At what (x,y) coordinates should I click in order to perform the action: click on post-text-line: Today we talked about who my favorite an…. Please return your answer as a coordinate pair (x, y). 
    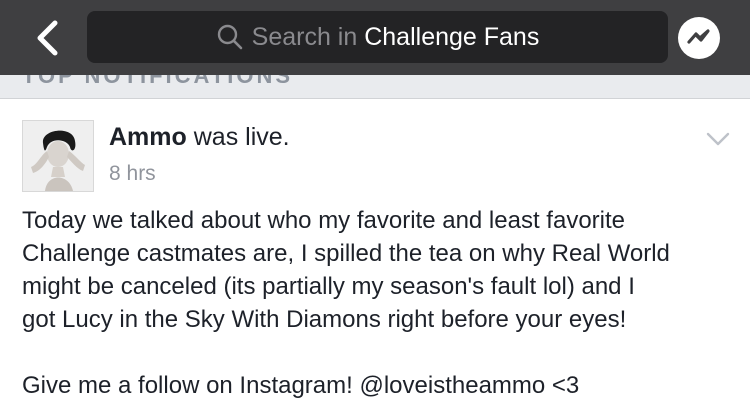
    Looking at the image, I should click on (323, 220).